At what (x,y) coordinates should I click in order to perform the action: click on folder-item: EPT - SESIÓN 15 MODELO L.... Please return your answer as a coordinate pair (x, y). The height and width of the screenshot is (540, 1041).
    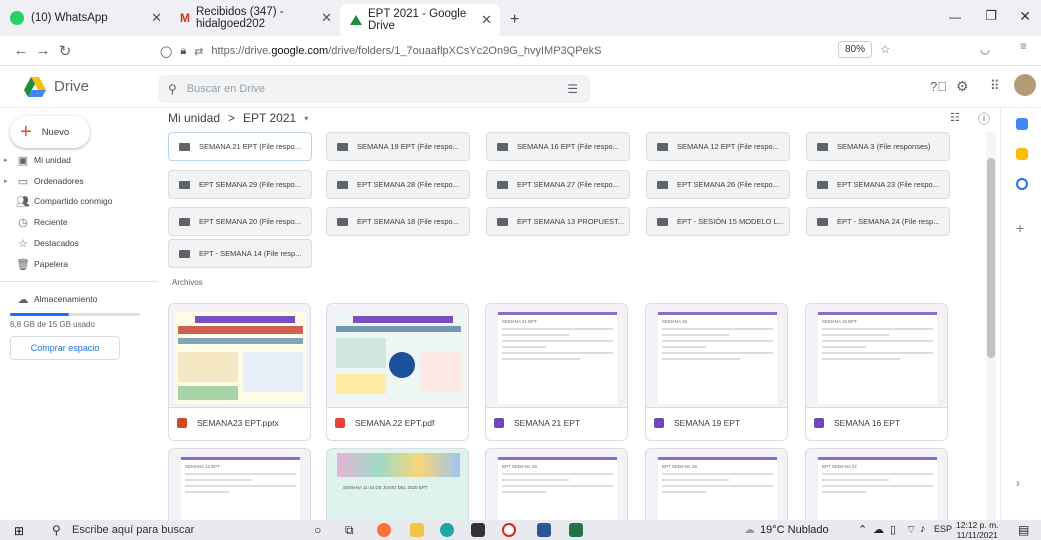
    Looking at the image, I should click on (718, 221).